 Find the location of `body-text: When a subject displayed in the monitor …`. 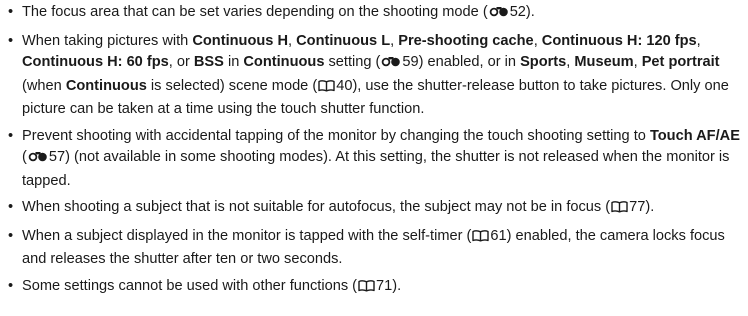

body-text: When a subject displayed in the monitor … is located at coordinates (247, 235).